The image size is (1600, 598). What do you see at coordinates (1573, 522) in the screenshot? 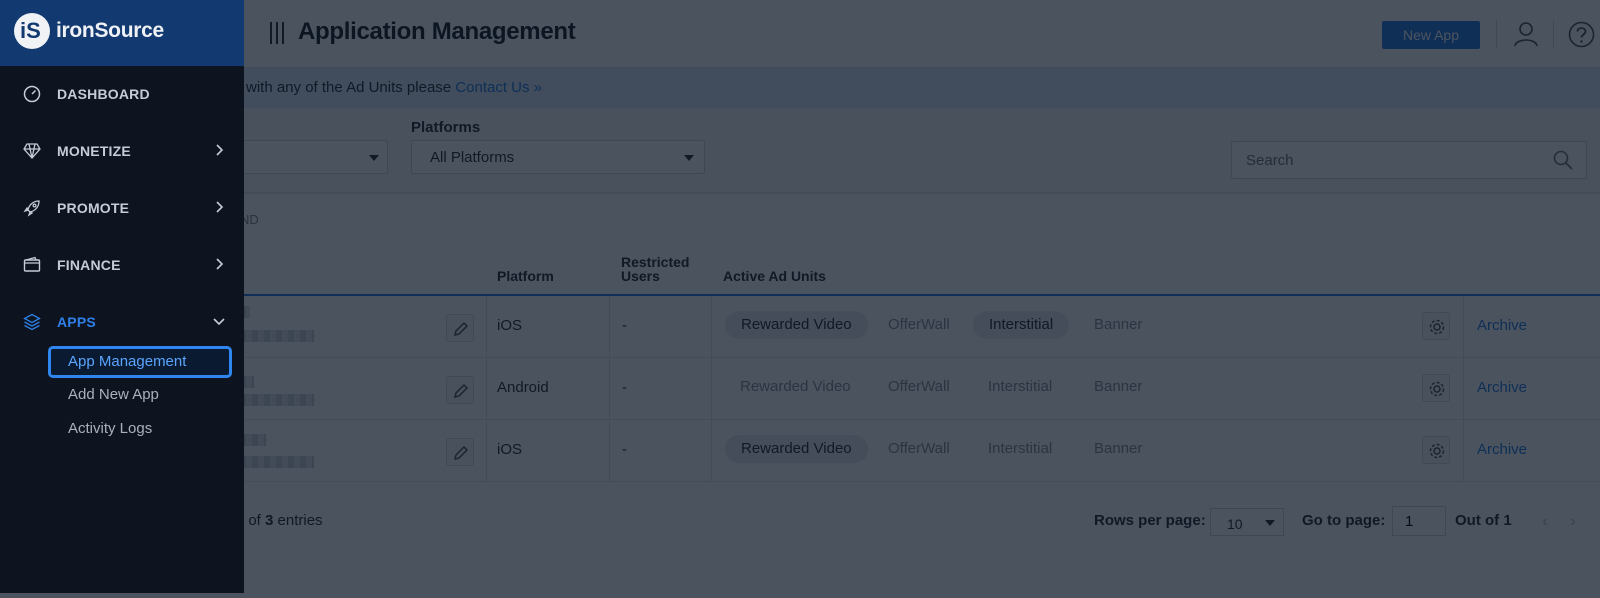
I see `next-page-button: ›` at bounding box center [1573, 522].